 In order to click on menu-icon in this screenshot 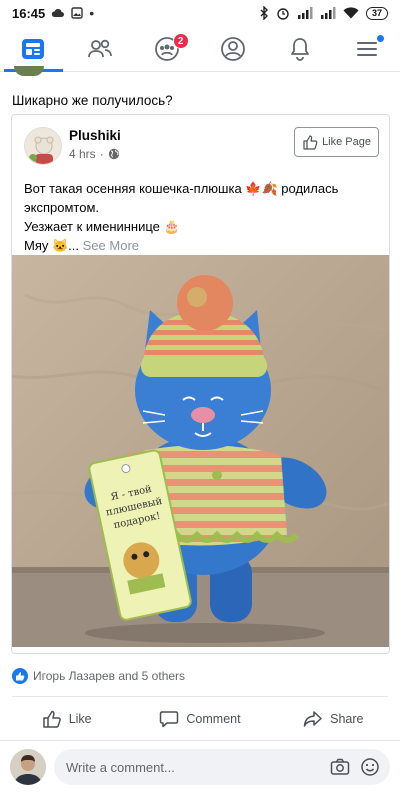, I will do `click(366, 48)`.